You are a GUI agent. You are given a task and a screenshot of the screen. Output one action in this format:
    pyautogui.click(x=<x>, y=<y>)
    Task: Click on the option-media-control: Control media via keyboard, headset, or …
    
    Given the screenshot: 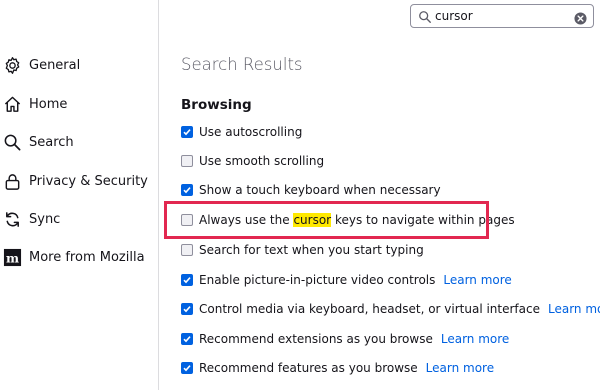 What is the action you would take?
    pyautogui.click(x=390, y=309)
    